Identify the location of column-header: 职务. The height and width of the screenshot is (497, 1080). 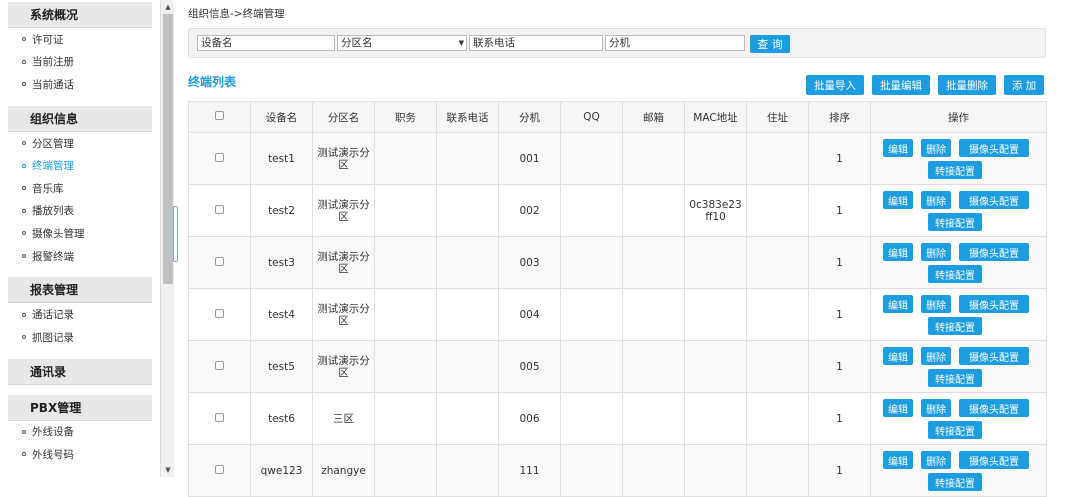
(405, 117).